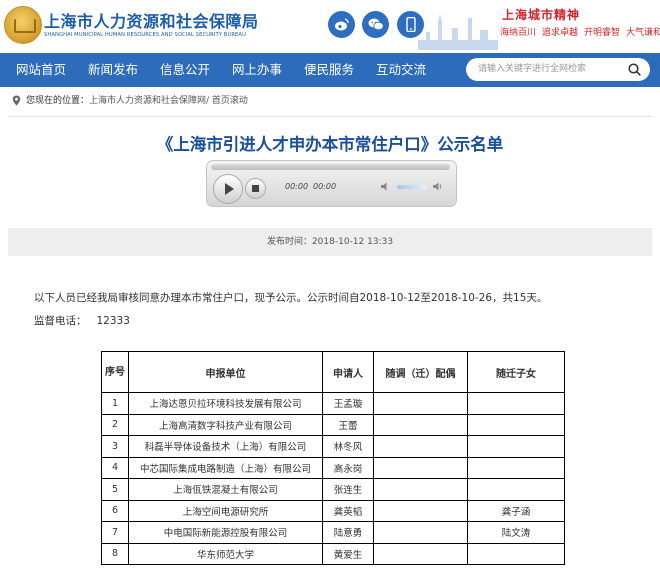 This screenshot has height=577, width=660. Describe the element at coordinates (168, 101) in the screenshot. I see `breadcrumb-path: 上海市人力资源和社会保障网/ 首页滚动` at that location.